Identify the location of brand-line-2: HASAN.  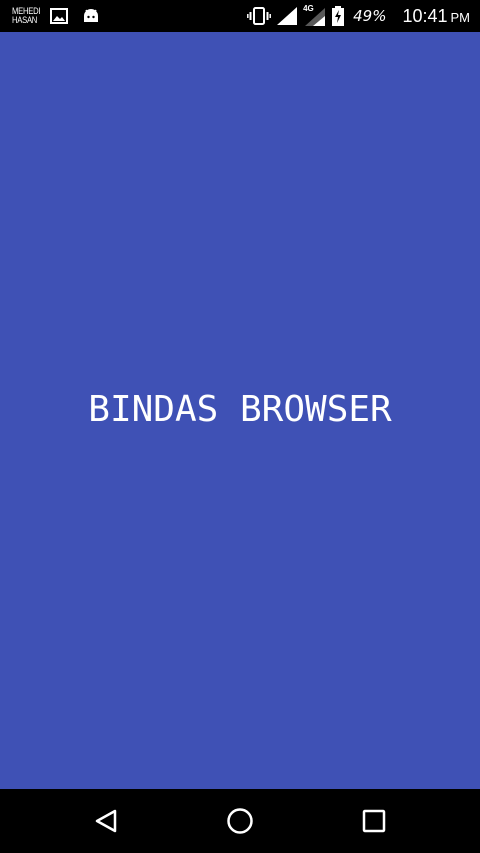
(25, 20).